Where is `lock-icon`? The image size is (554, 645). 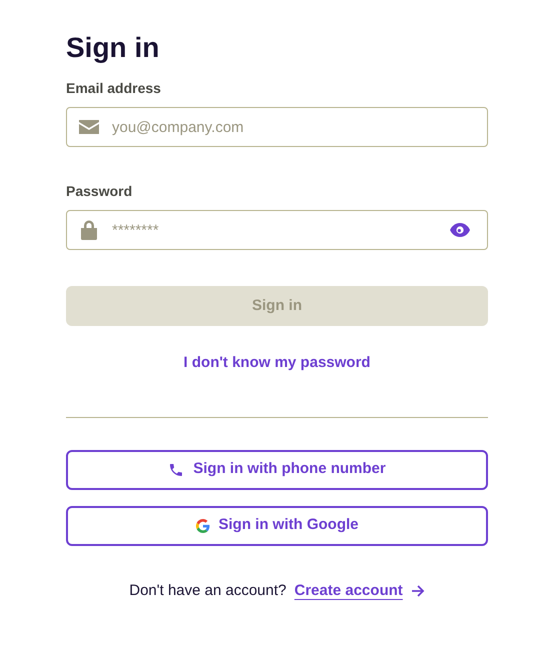 lock-icon is located at coordinates (89, 230).